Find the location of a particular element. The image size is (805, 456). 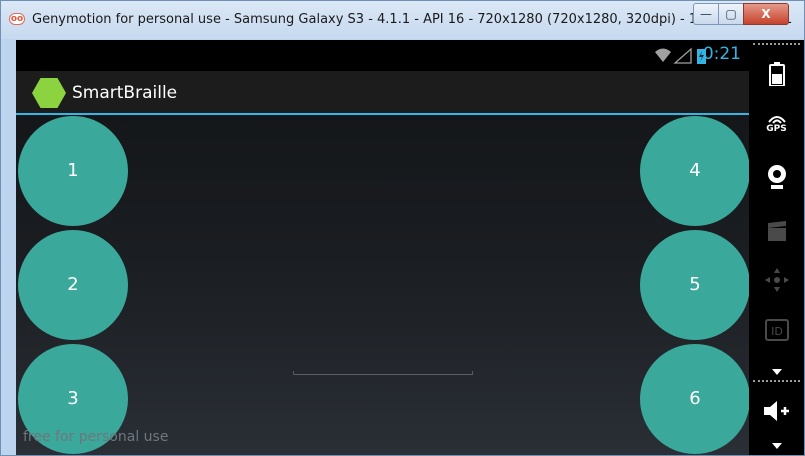

braille-dot-6: 6 is located at coordinates (694, 399).